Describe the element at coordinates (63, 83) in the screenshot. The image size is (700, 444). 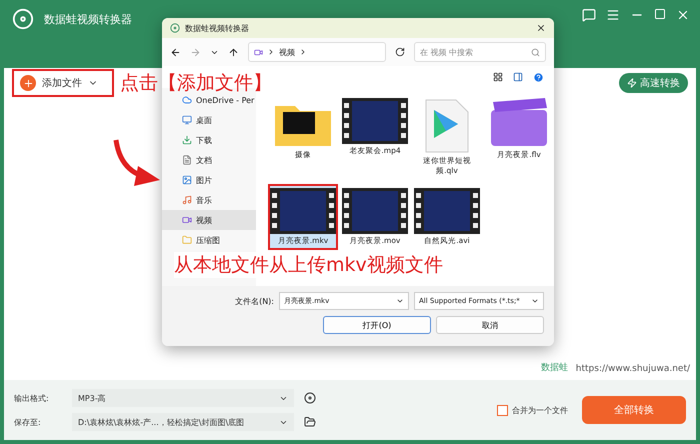
I see `add-file-button: 添加文件` at that location.